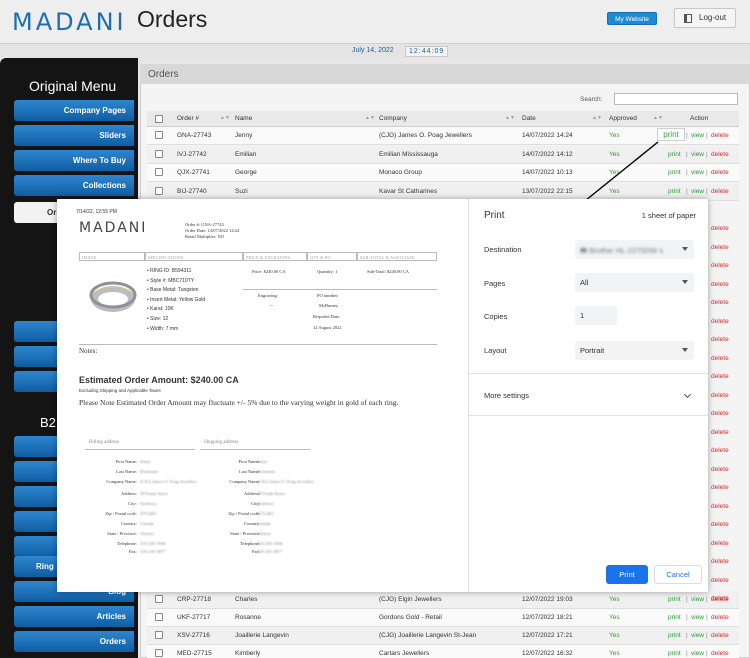  What do you see at coordinates (248, 617) in the screenshot?
I see `customer-name: Rosanne` at bounding box center [248, 617].